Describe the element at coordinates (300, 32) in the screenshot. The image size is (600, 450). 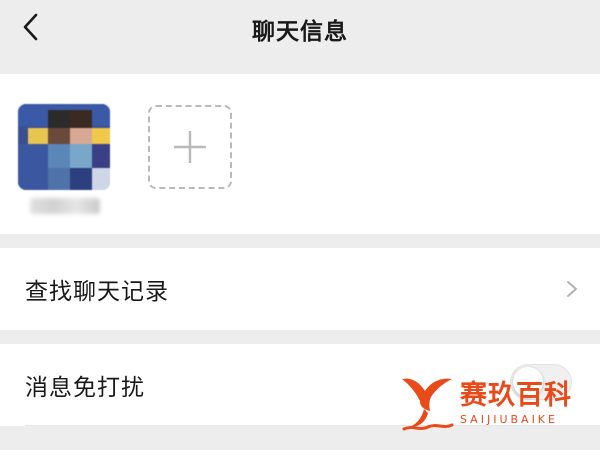
I see `page-title: 聊天信息` at that location.